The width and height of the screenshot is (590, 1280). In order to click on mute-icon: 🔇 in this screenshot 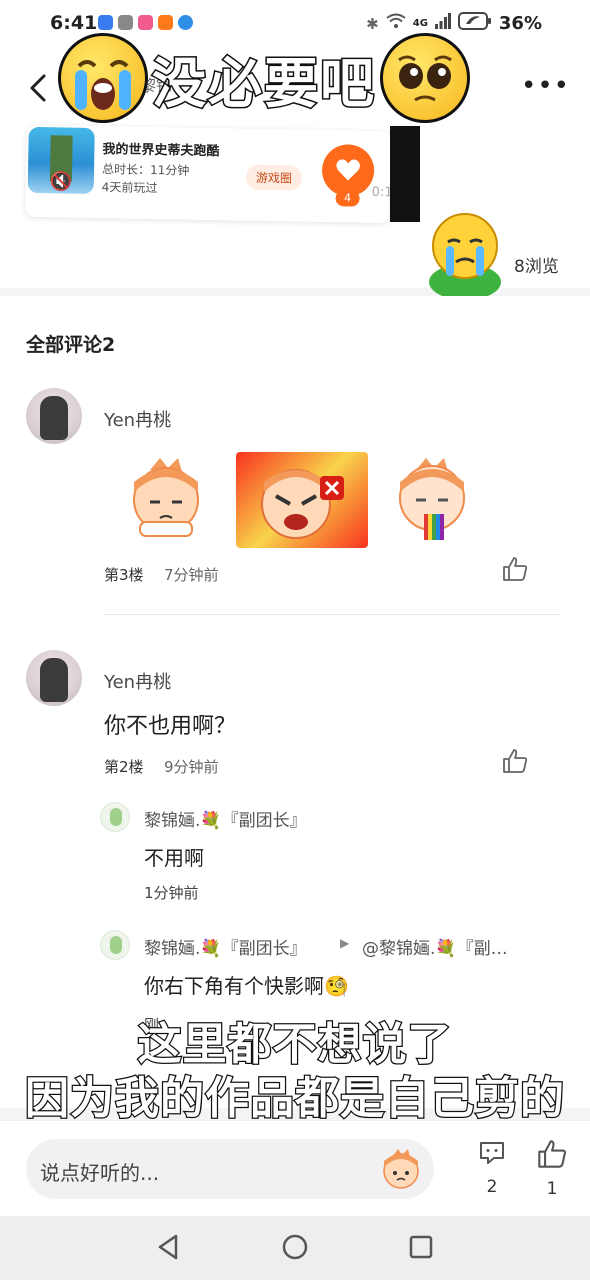, I will do `click(61, 181)`.